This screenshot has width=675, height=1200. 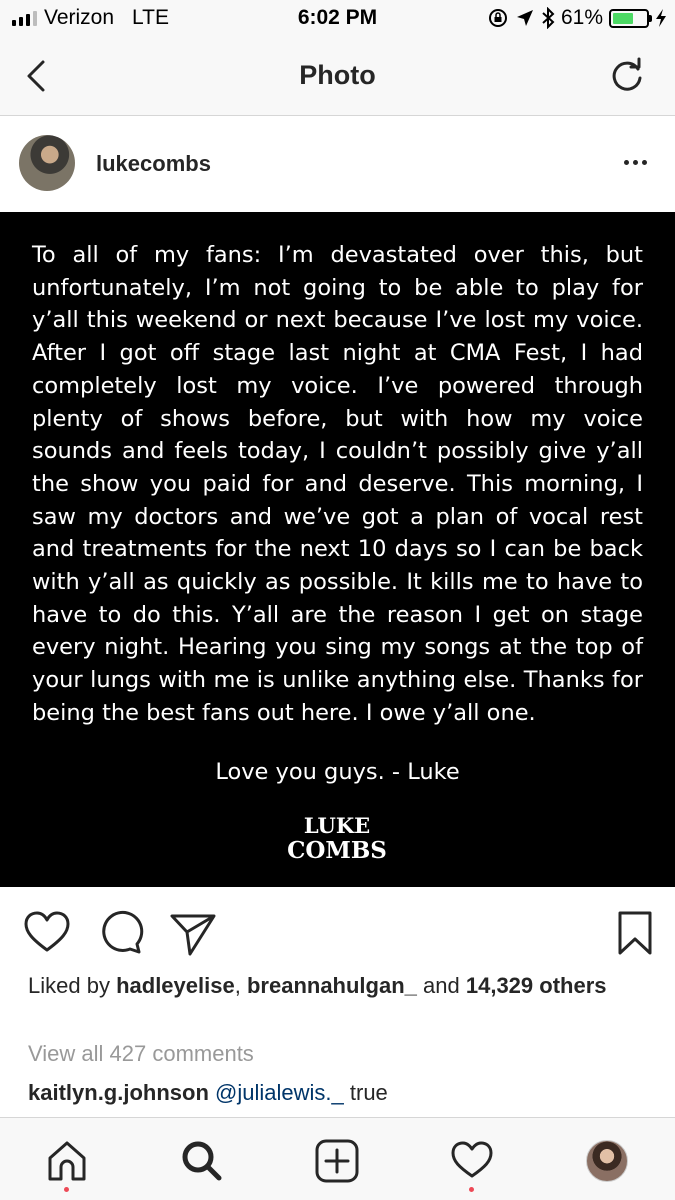 What do you see at coordinates (69, 985) in the screenshot?
I see `likes-prefix: Liked by` at bounding box center [69, 985].